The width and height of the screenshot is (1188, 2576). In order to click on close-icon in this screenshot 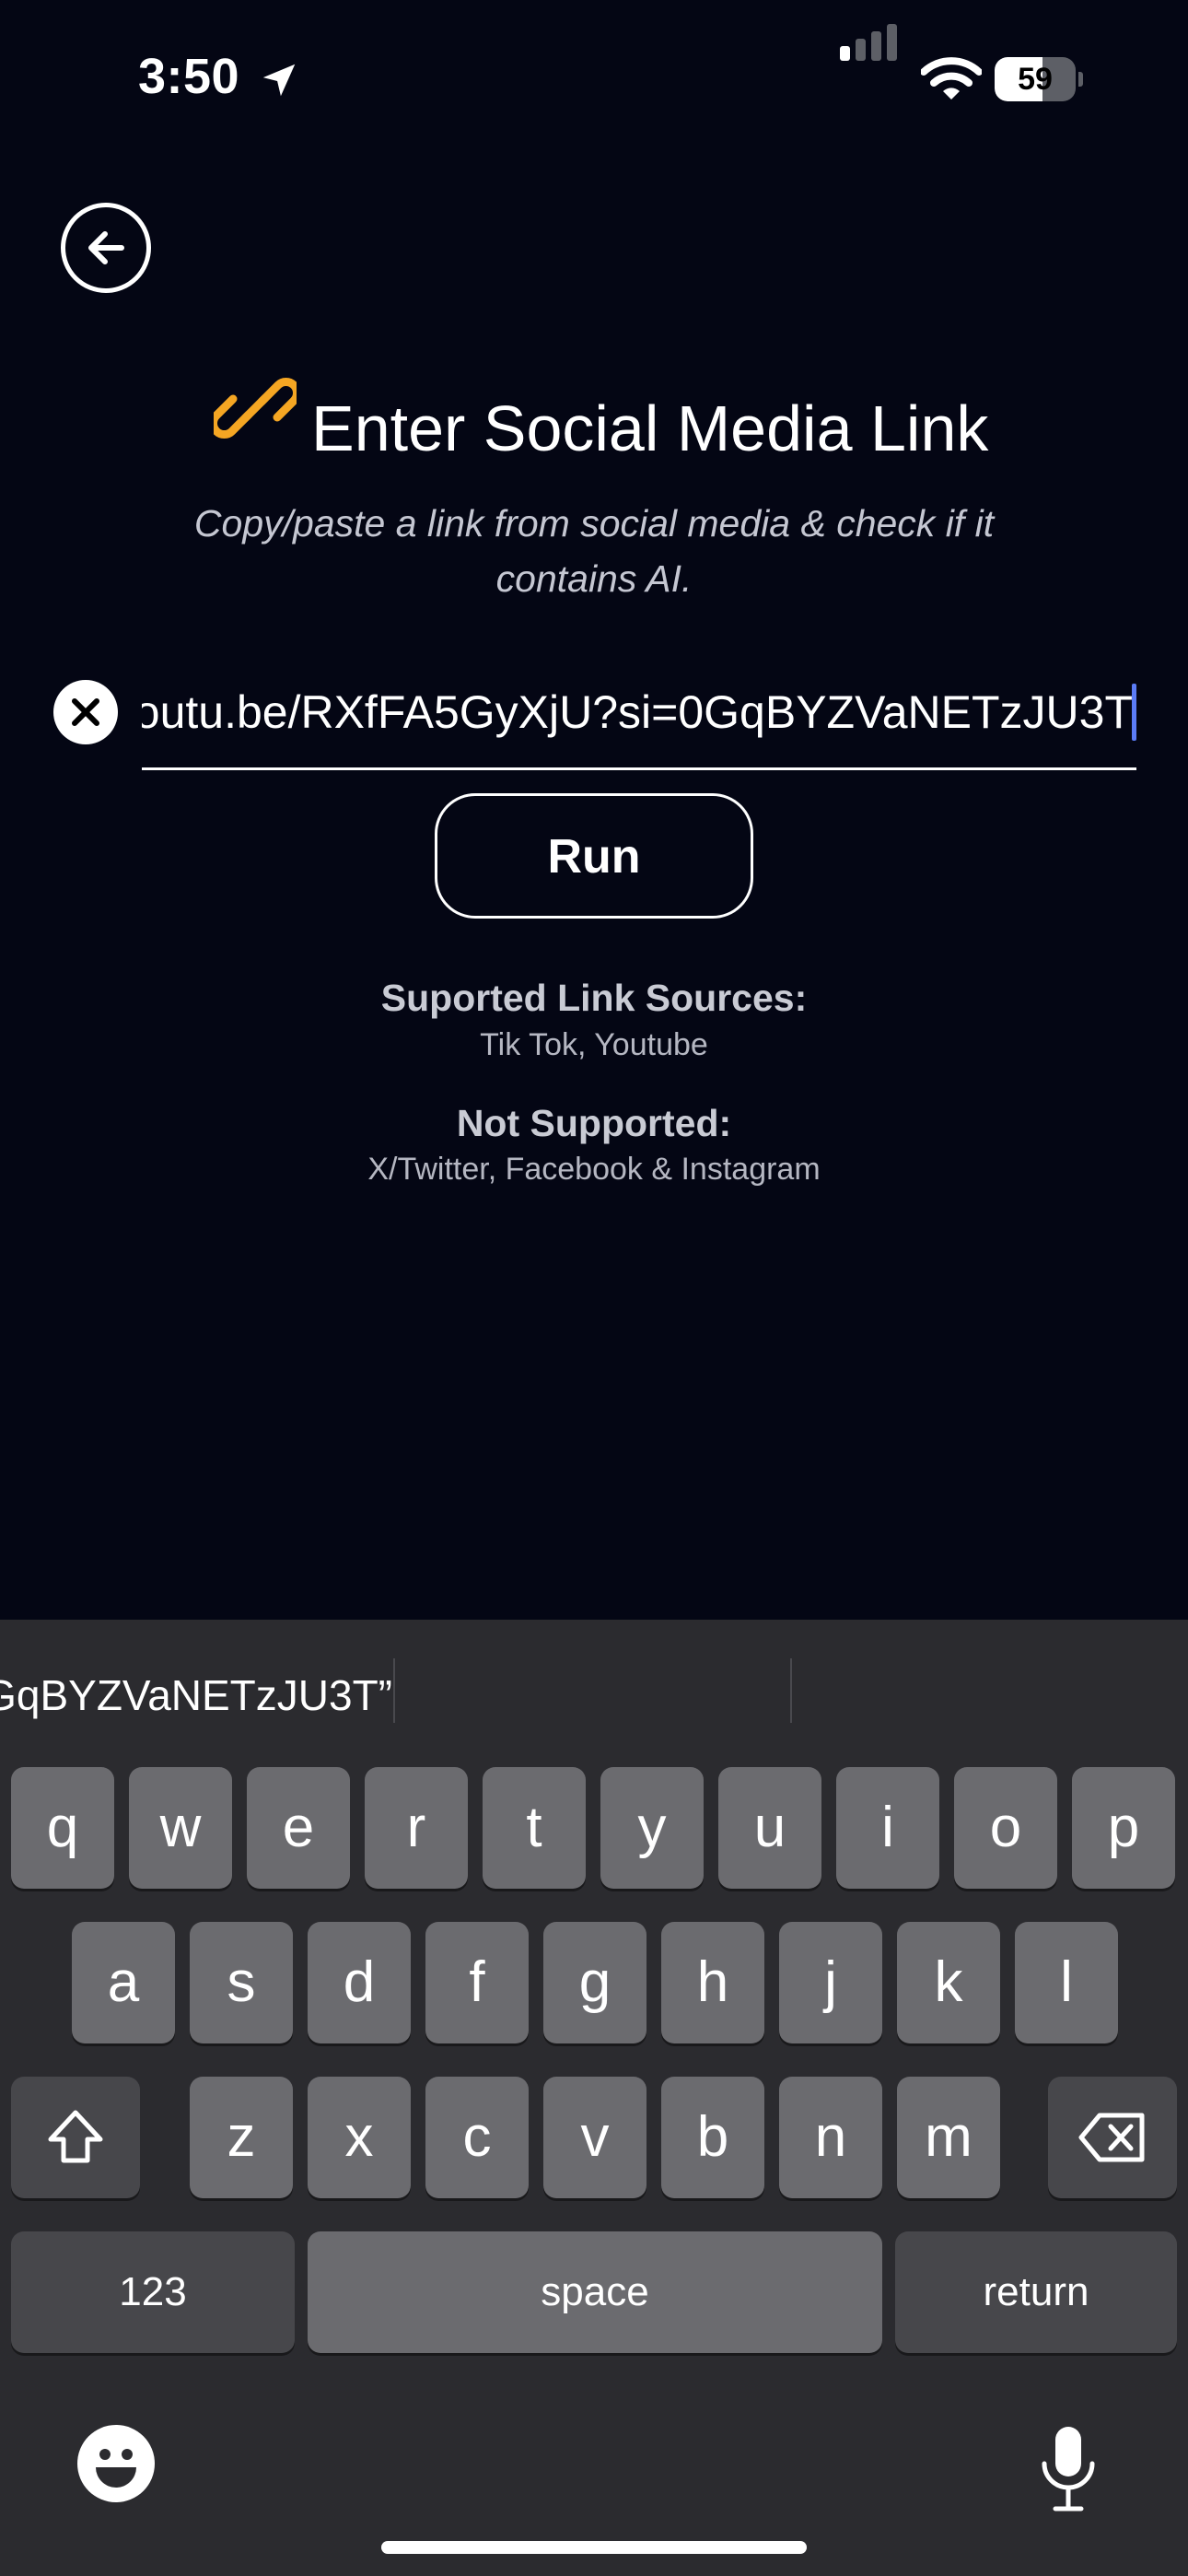, I will do `click(85, 712)`.